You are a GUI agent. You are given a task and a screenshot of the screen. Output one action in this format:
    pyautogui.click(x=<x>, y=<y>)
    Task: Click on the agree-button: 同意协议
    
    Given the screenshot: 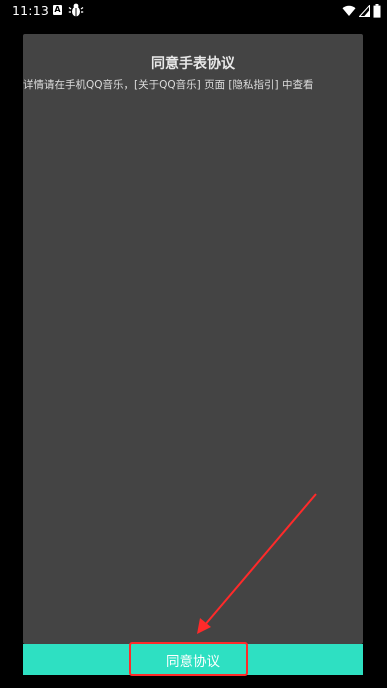 What is the action you would take?
    pyautogui.click(x=193, y=659)
    